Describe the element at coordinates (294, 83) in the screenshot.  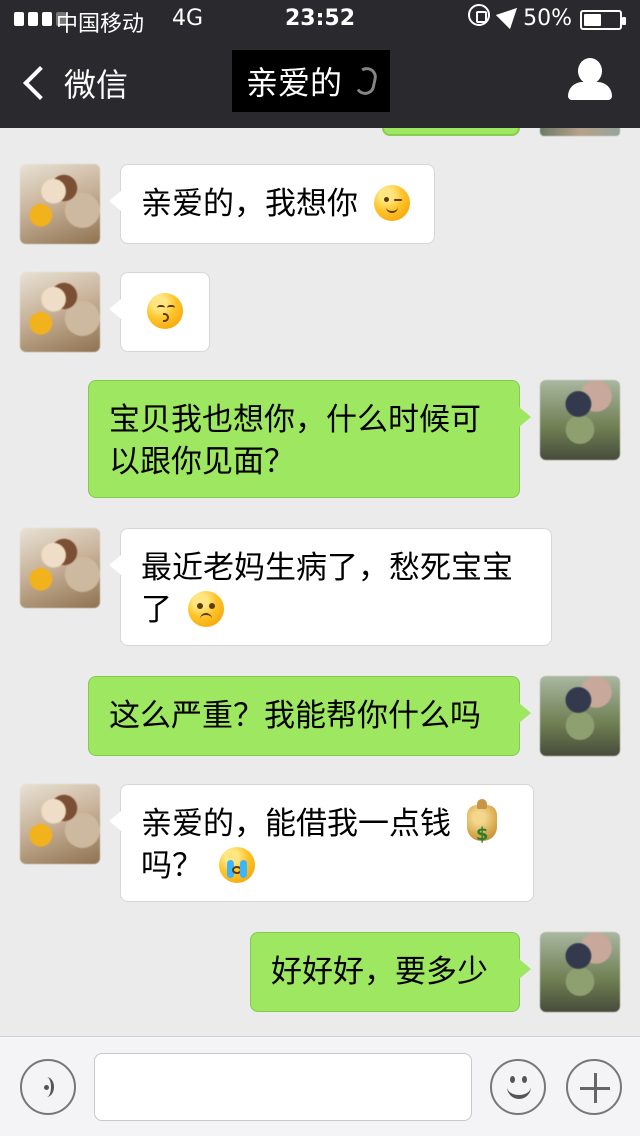
I see `chat-title: 亲爱的` at that location.